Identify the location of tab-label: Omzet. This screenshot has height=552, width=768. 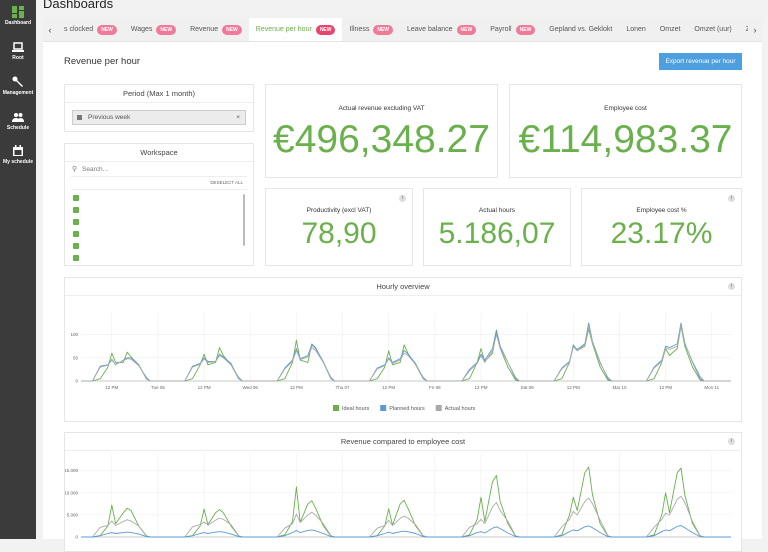
(670, 29).